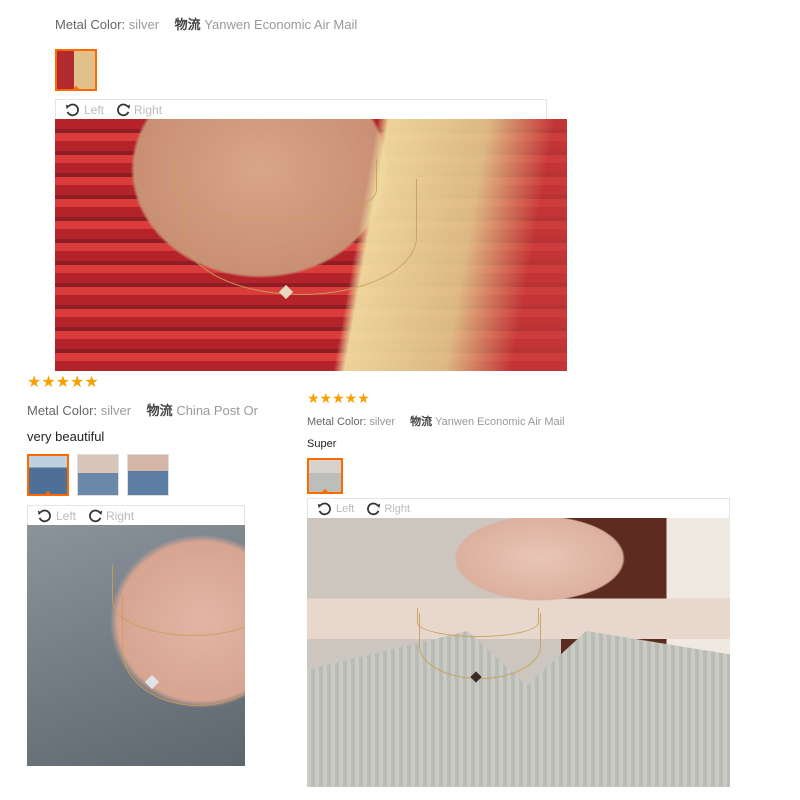 This screenshot has height=800, width=800. I want to click on review-photo, so click(136, 645).